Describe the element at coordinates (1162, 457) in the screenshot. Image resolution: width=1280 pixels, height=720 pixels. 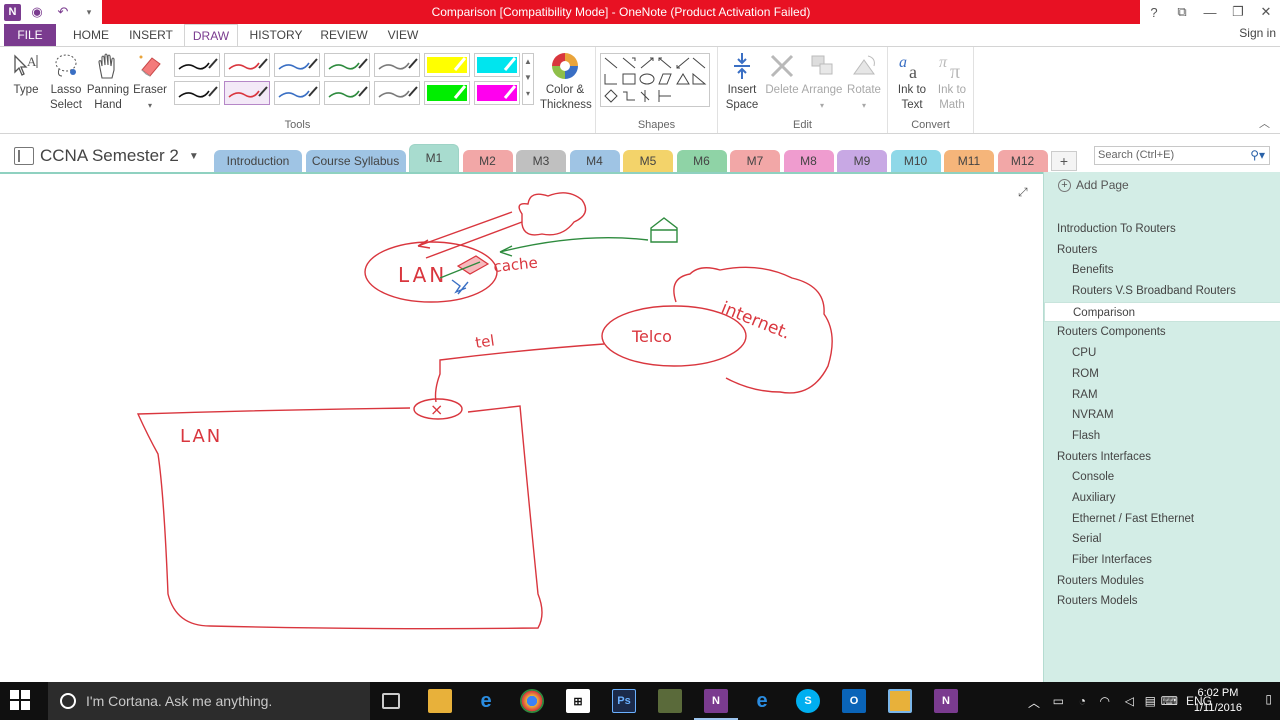
I see `page-item: Routers Interfaces` at that location.